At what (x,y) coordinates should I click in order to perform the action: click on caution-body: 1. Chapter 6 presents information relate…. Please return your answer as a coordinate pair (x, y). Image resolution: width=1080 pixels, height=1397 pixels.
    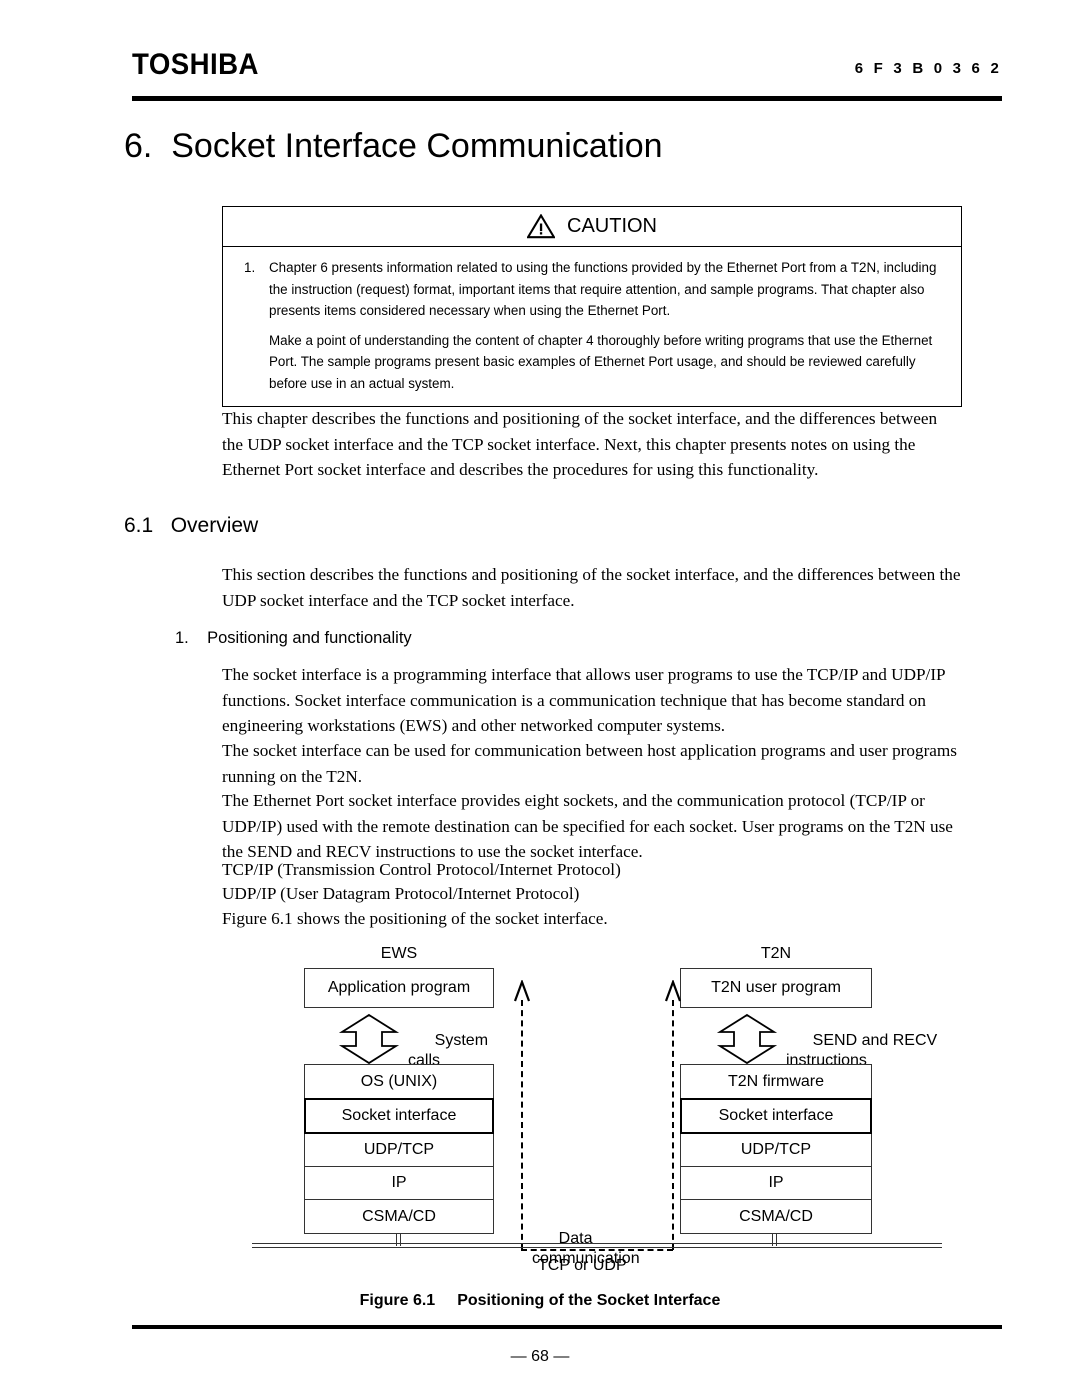
    Looking at the image, I should click on (592, 326).